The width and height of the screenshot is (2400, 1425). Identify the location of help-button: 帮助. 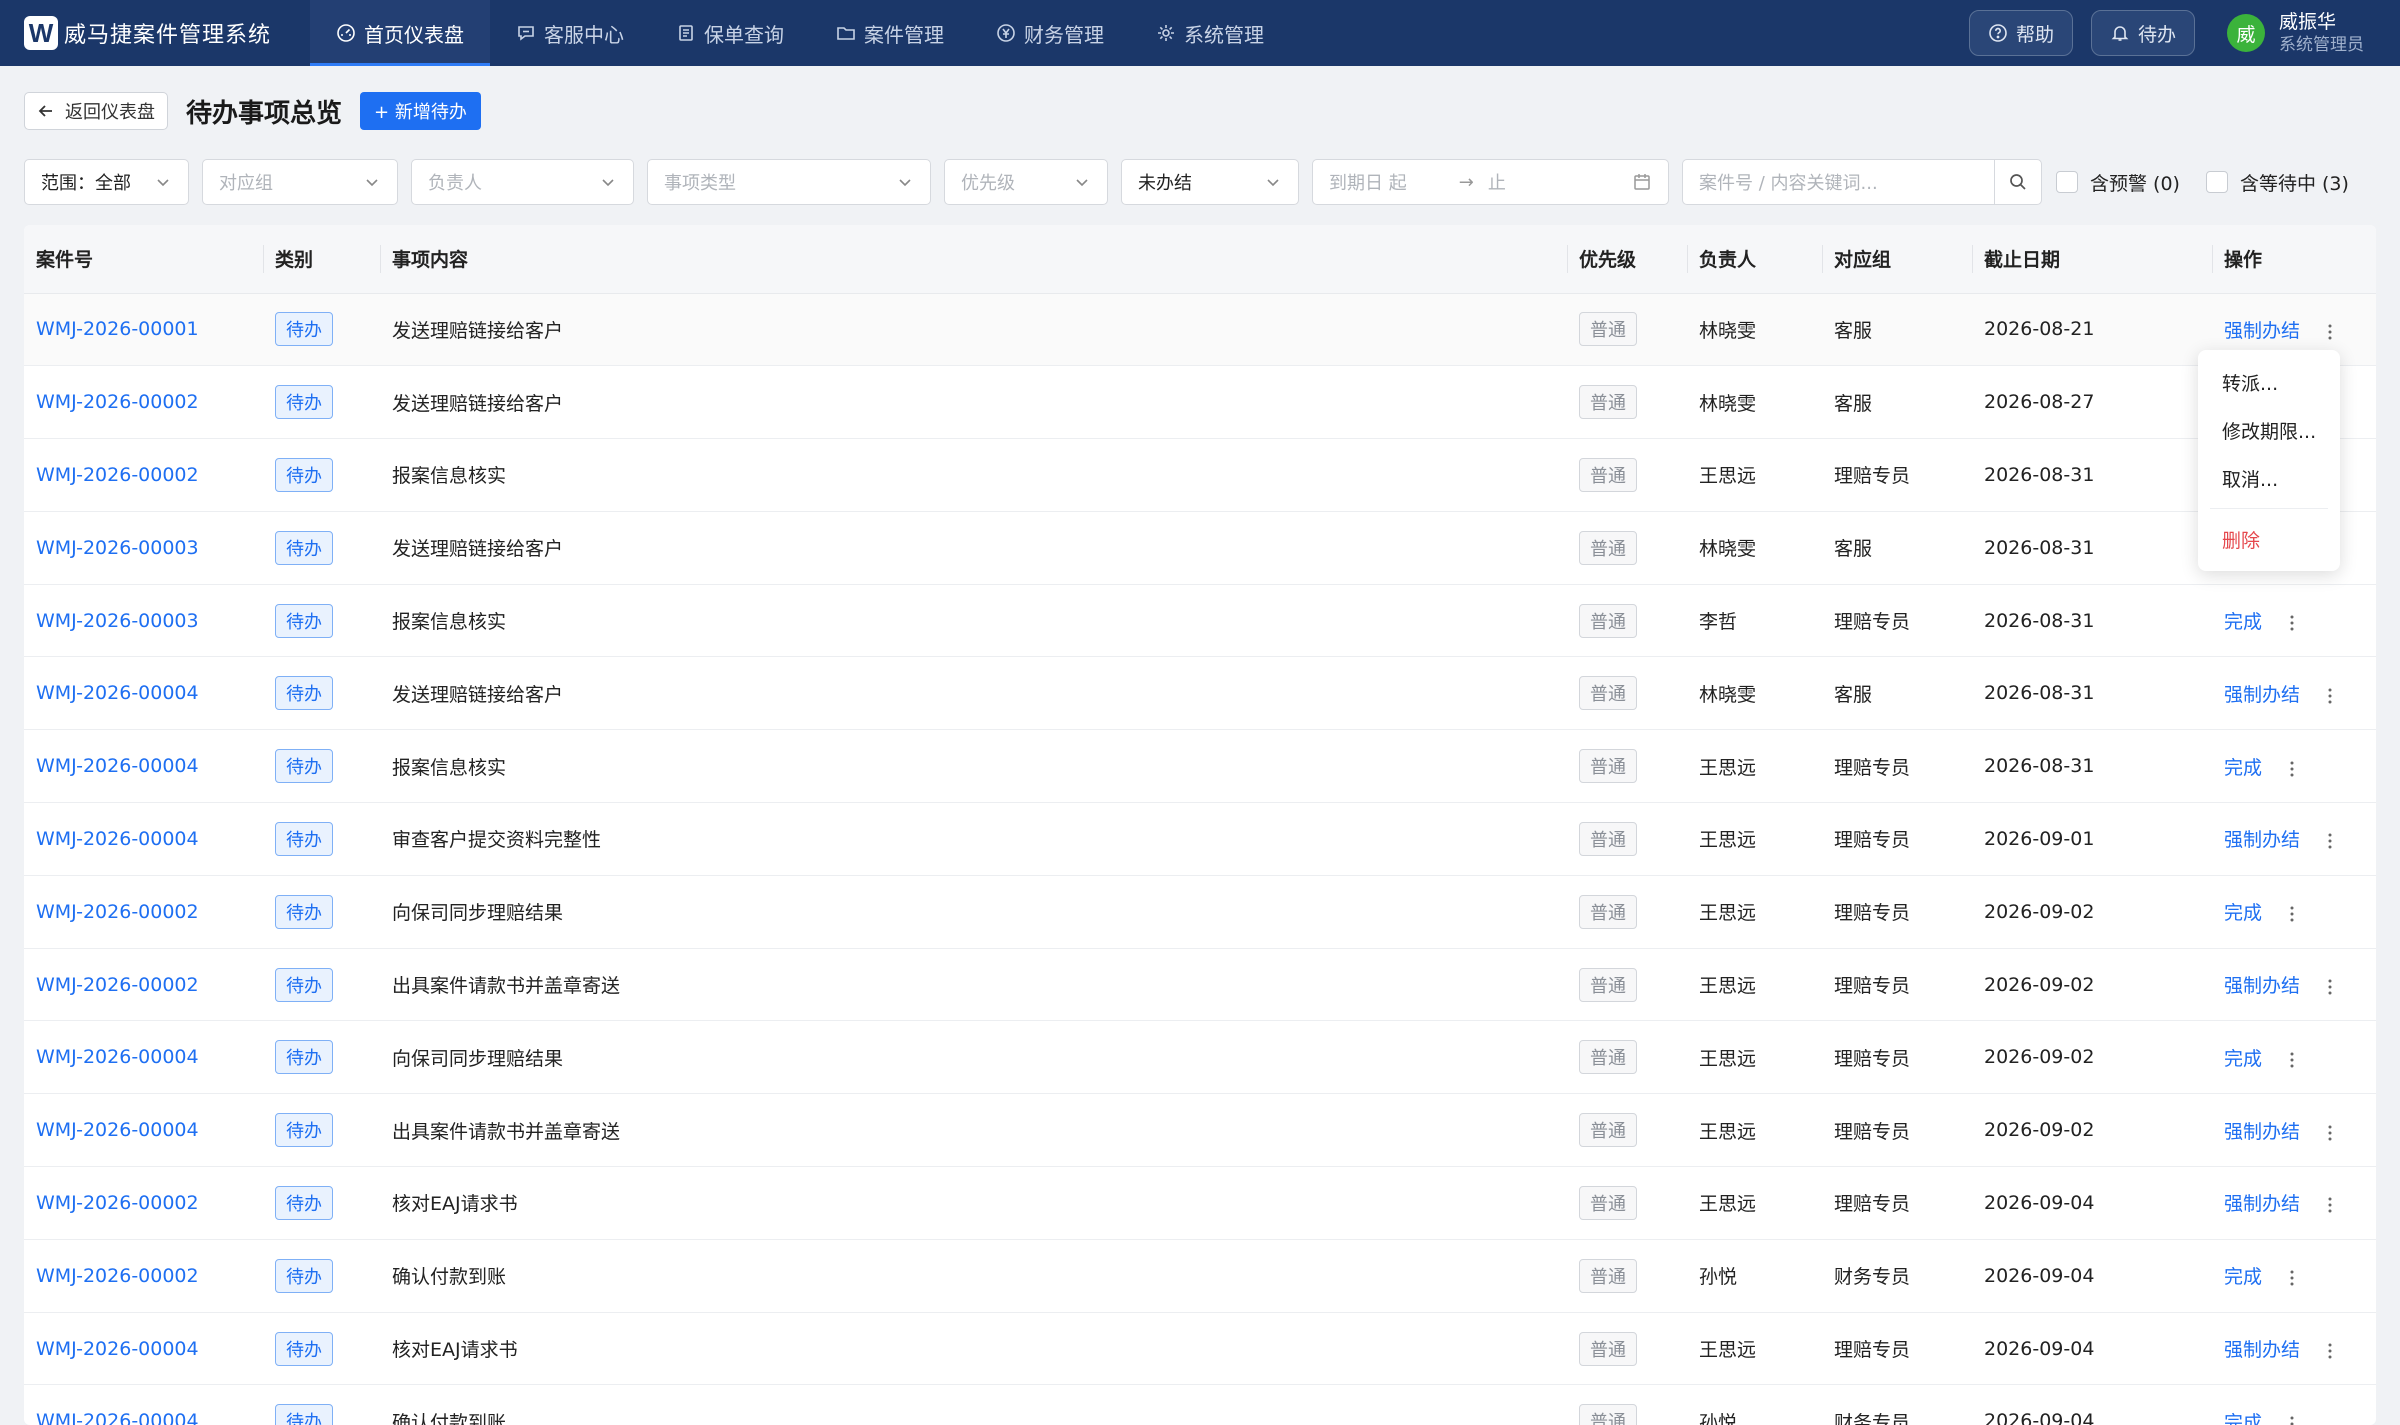
(2020, 33).